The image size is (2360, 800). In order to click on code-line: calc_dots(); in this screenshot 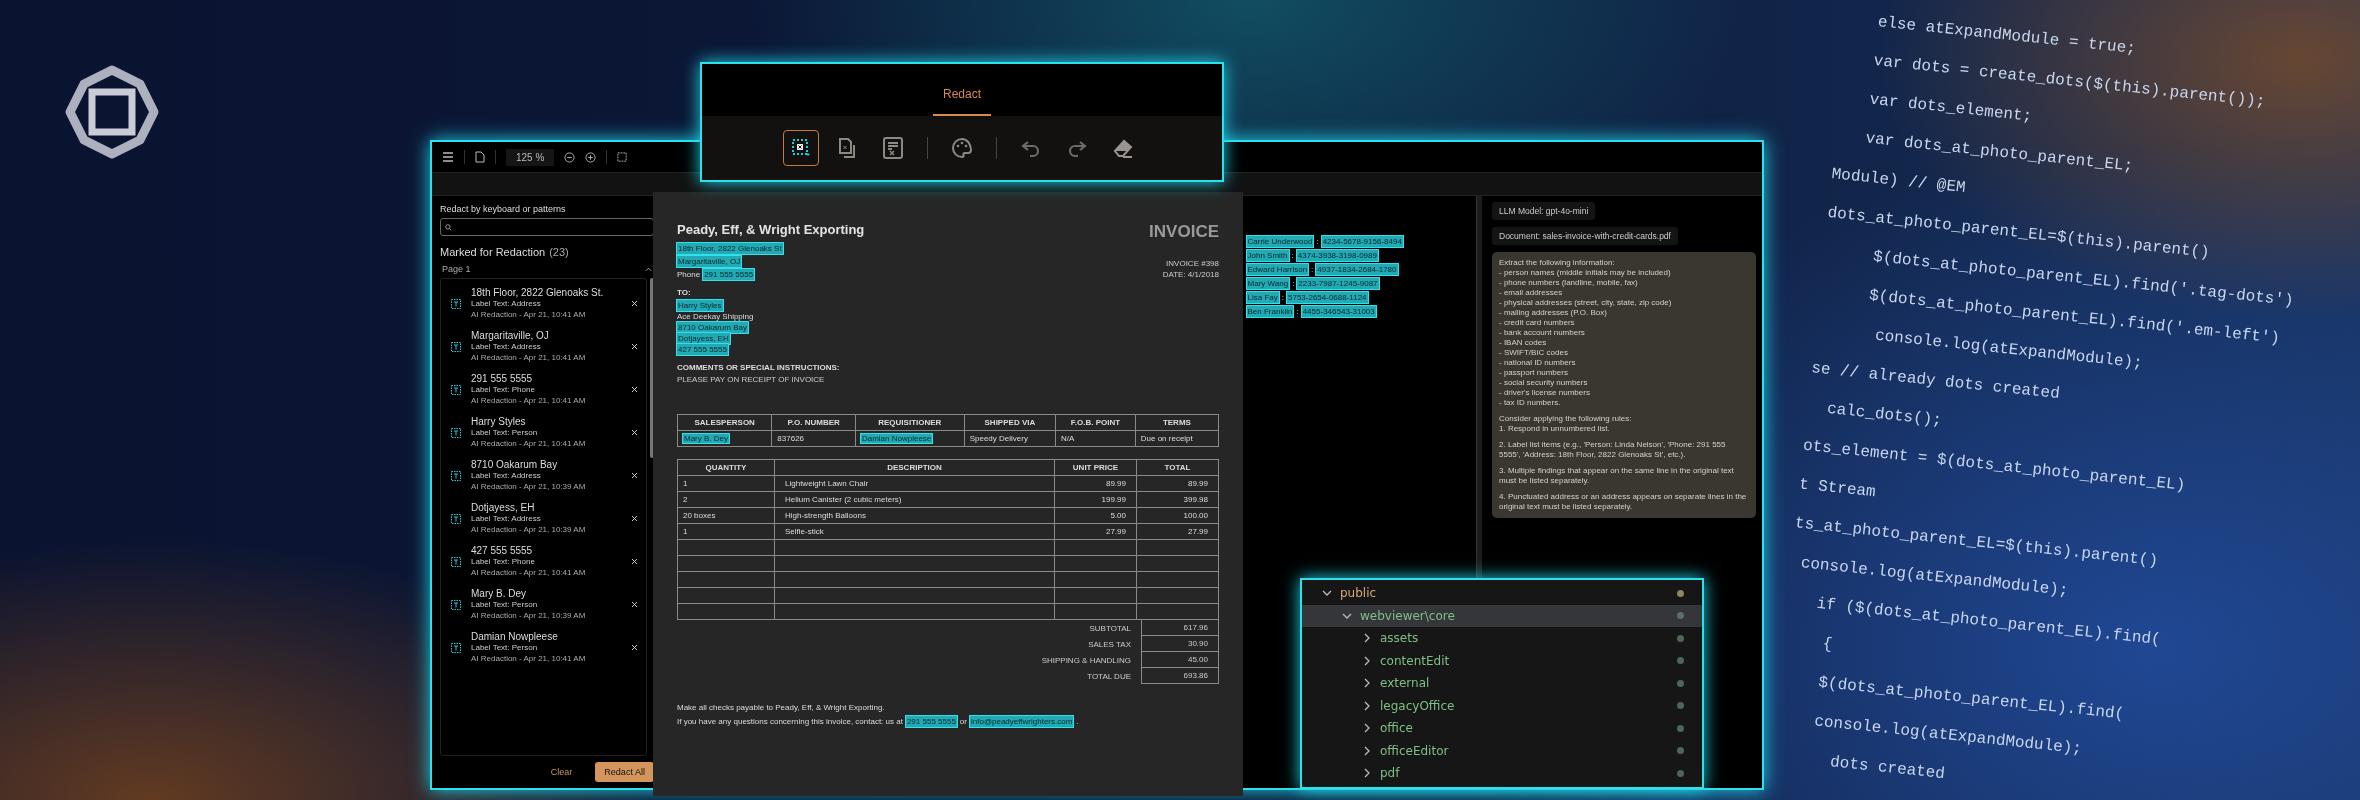, I will do `click(1884, 415)`.